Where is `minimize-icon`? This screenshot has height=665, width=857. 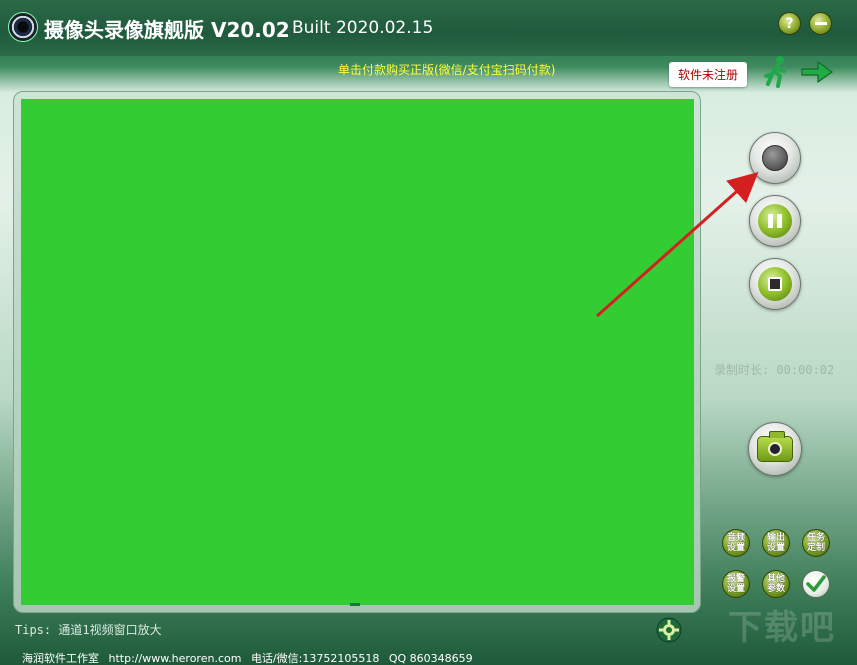
minimize-icon is located at coordinates (820, 23).